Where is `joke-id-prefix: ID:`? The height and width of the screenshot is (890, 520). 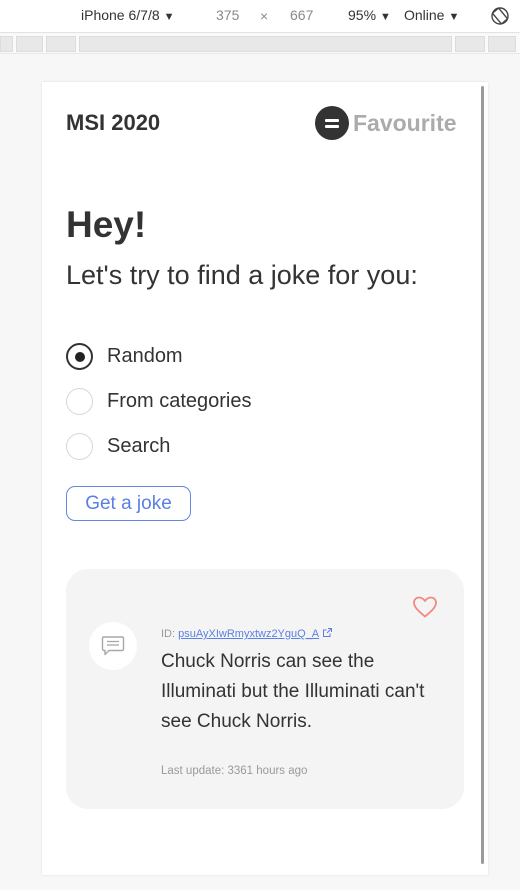 joke-id-prefix: ID: is located at coordinates (168, 634).